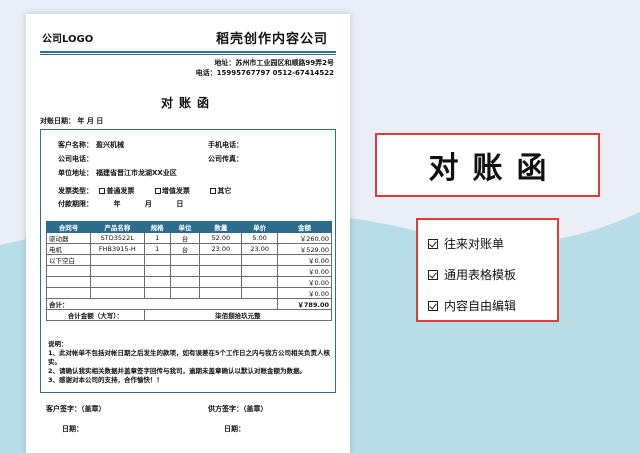 This screenshot has height=453, width=640. I want to click on company-phone: 电话：15995767797 0512-67414522, so click(264, 73).